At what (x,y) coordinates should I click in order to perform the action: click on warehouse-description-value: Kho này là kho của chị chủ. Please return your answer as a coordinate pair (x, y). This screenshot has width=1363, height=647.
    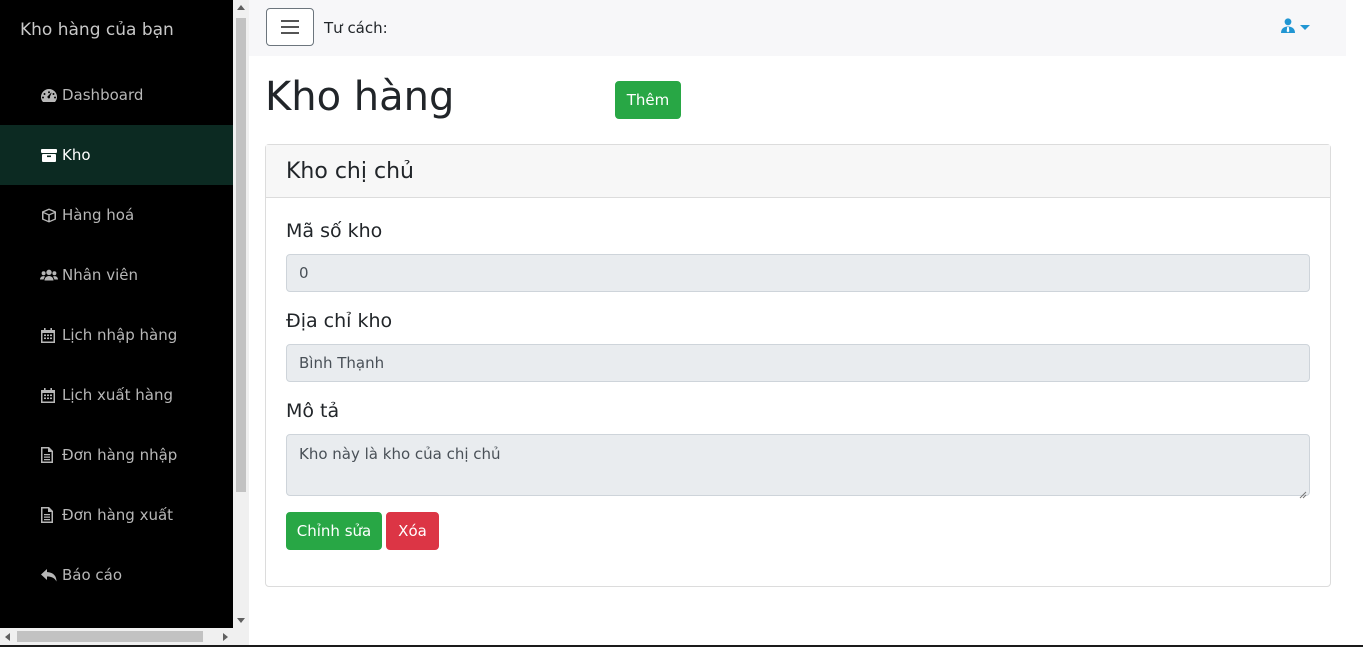
    Looking at the image, I should click on (400, 454).